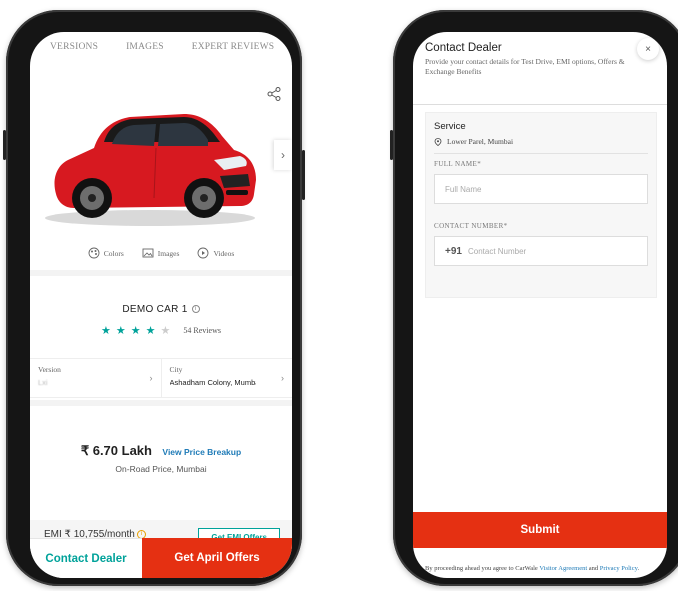  What do you see at coordinates (217, 558) in the screenshot?
I see `get-offers-button: Get April Offers` at bounding box center [217, 558].